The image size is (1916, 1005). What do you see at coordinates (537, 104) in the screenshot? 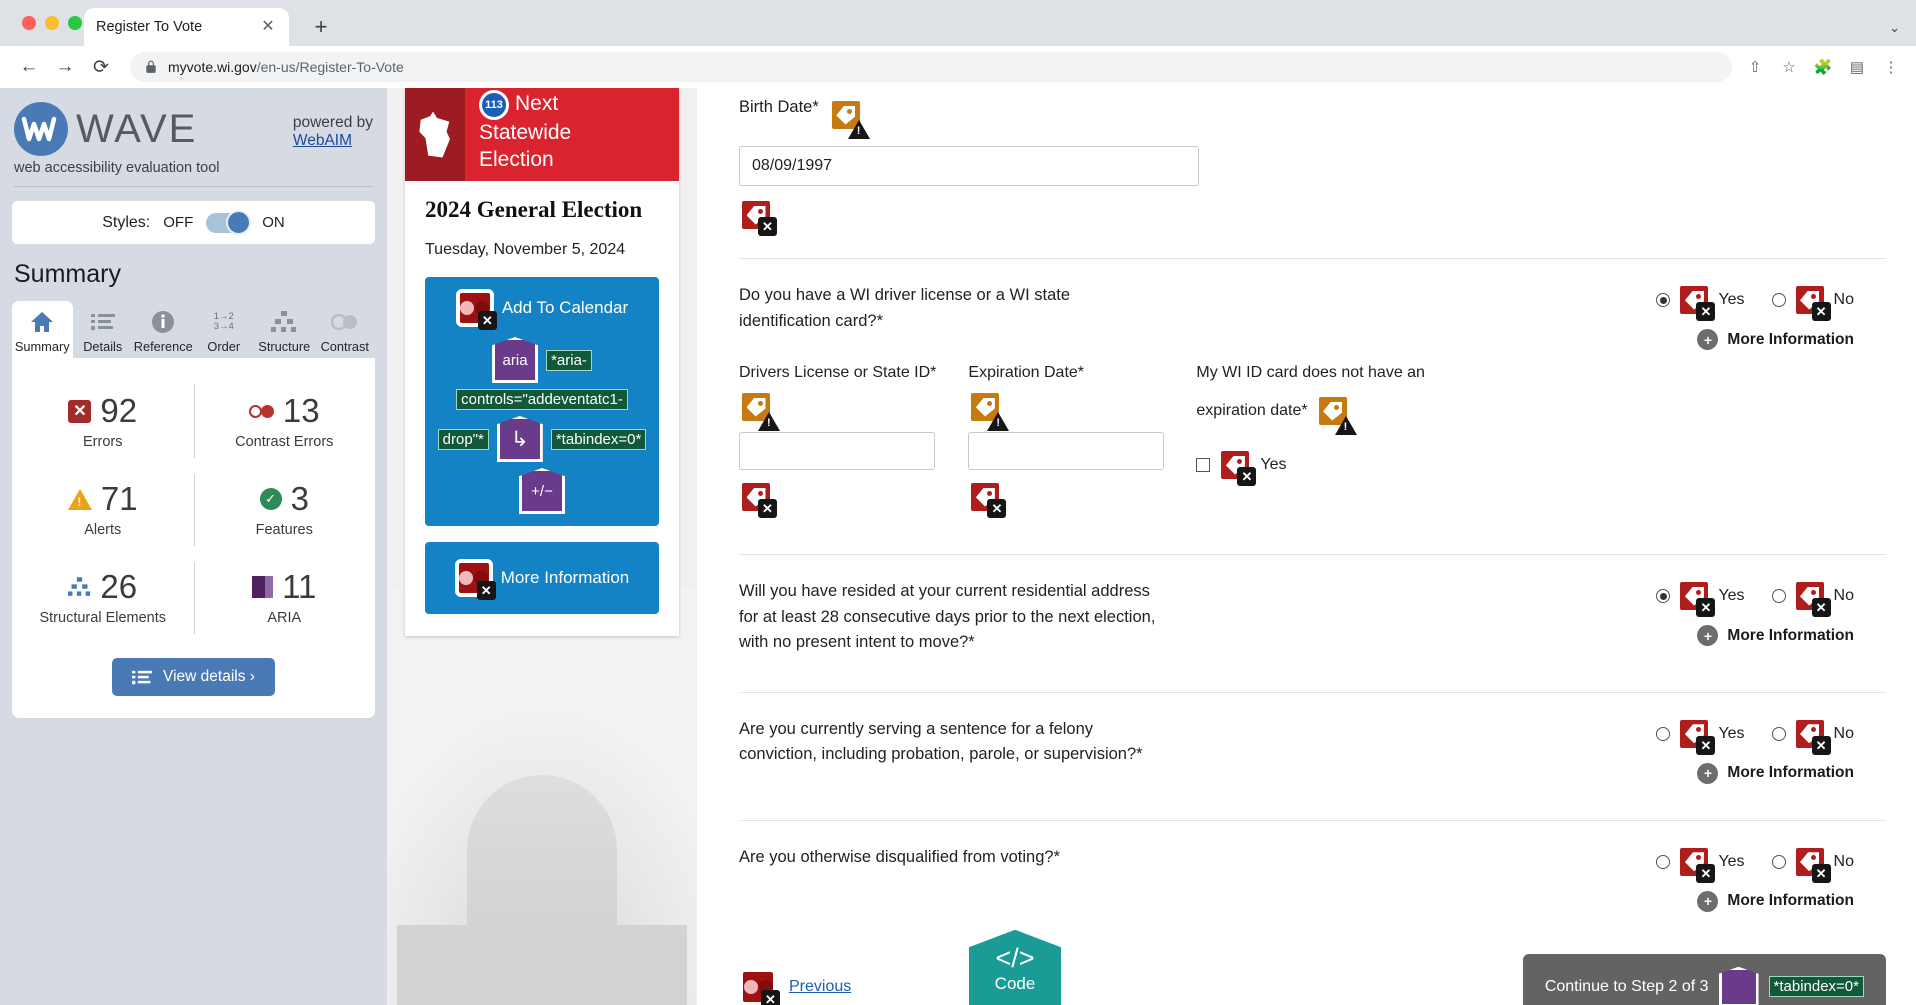
I see `banner-next-label: Next` at bounding box center [537, 104].